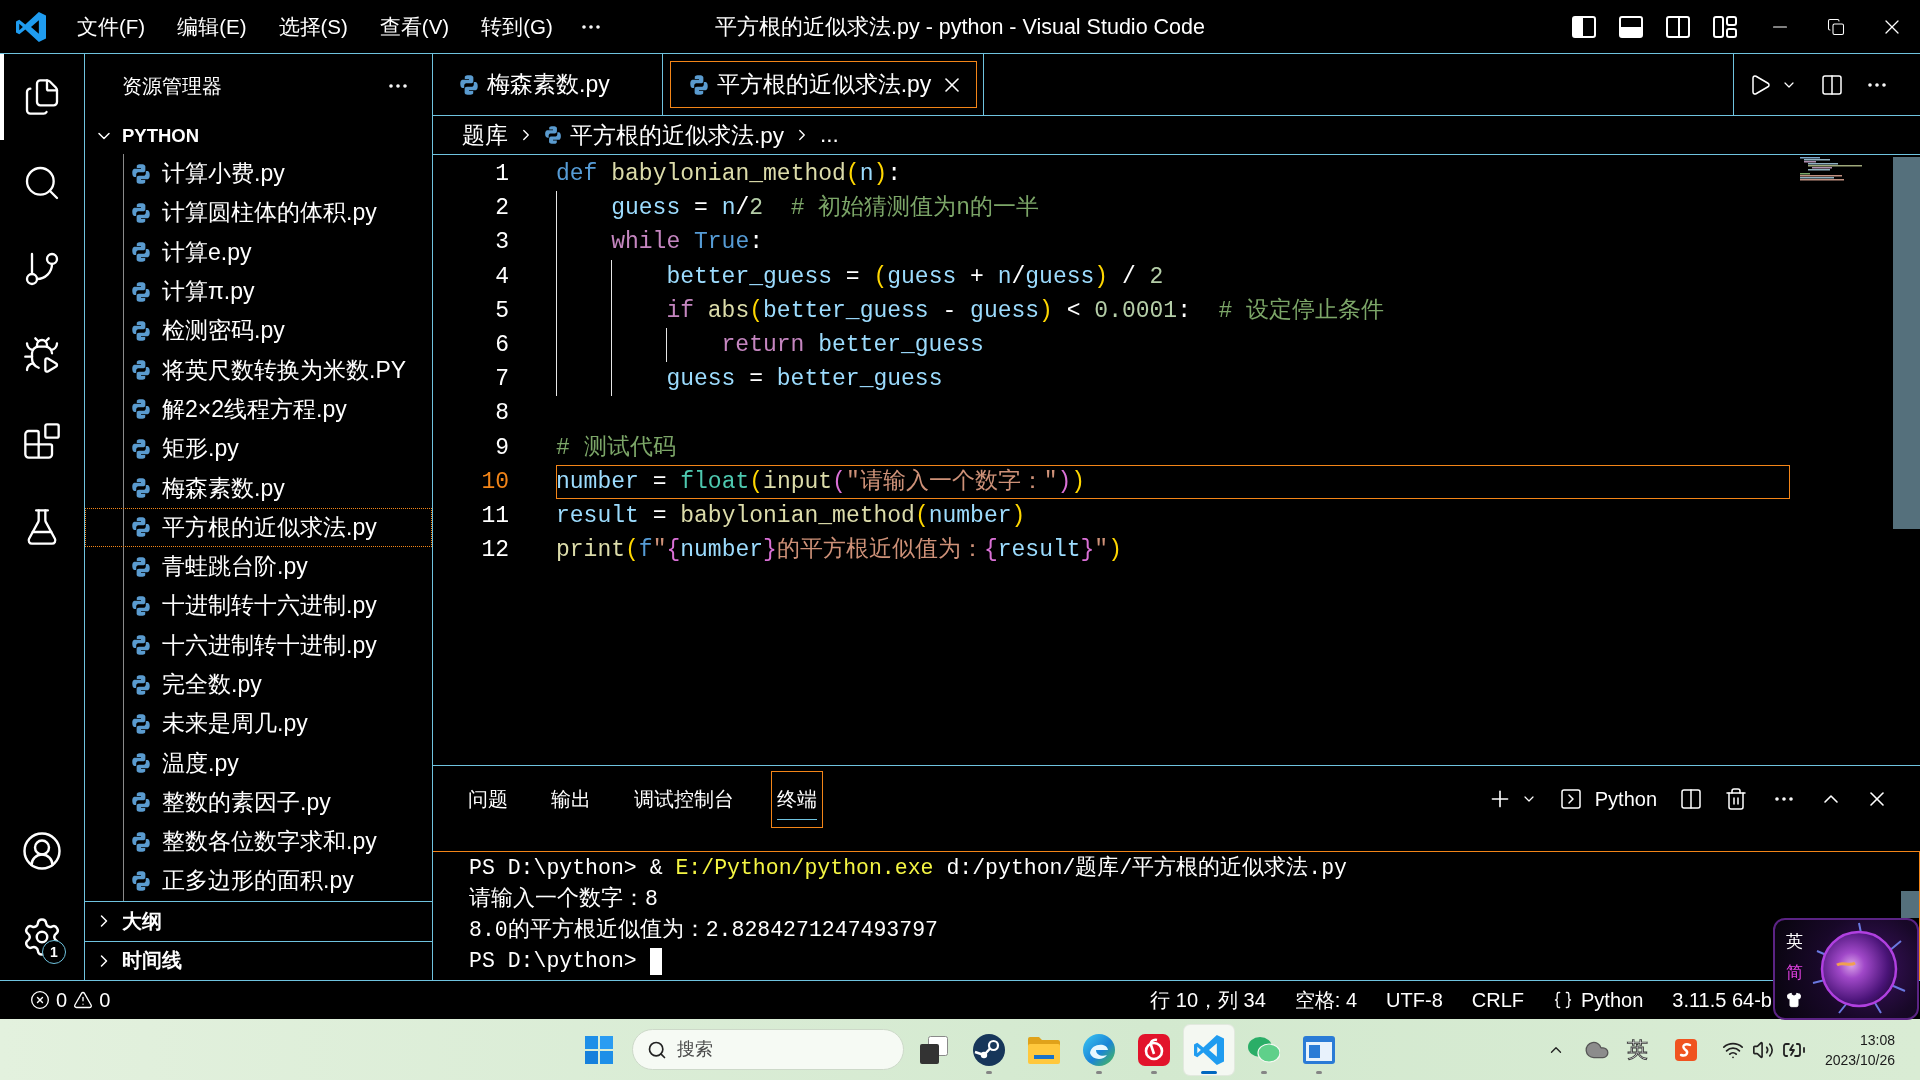  Describe the element at coordinates (1794, 1000) in the screenshot. I see `shirt-icon` at that location.